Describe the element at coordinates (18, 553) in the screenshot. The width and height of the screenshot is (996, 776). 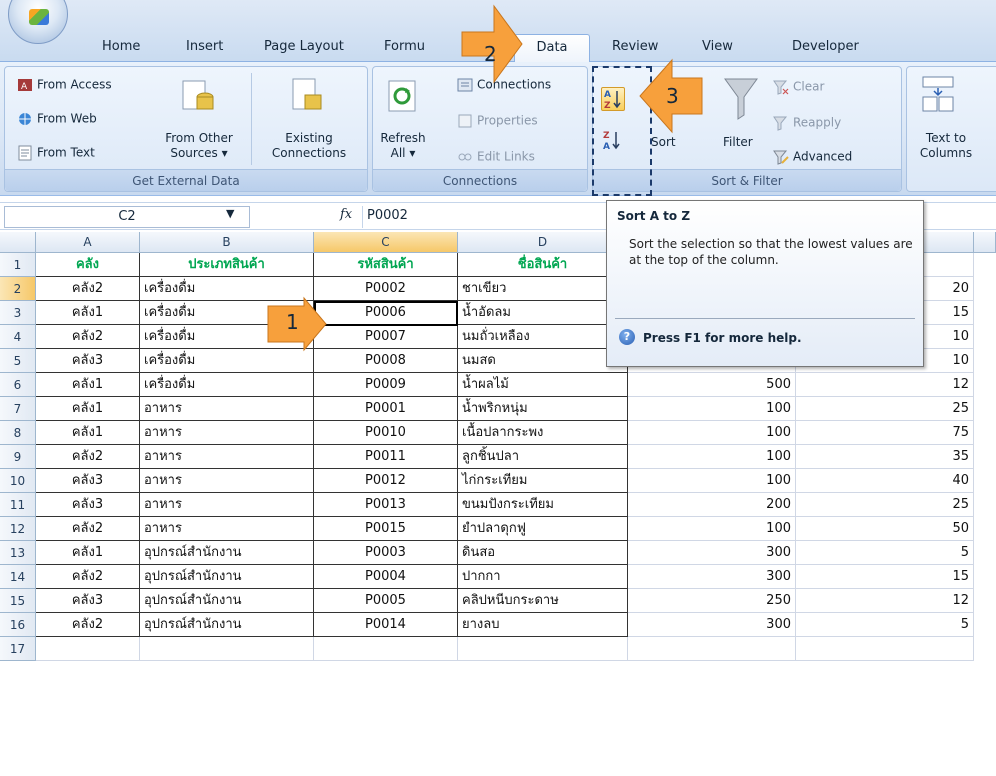
I see `row-header: 13` at that location.